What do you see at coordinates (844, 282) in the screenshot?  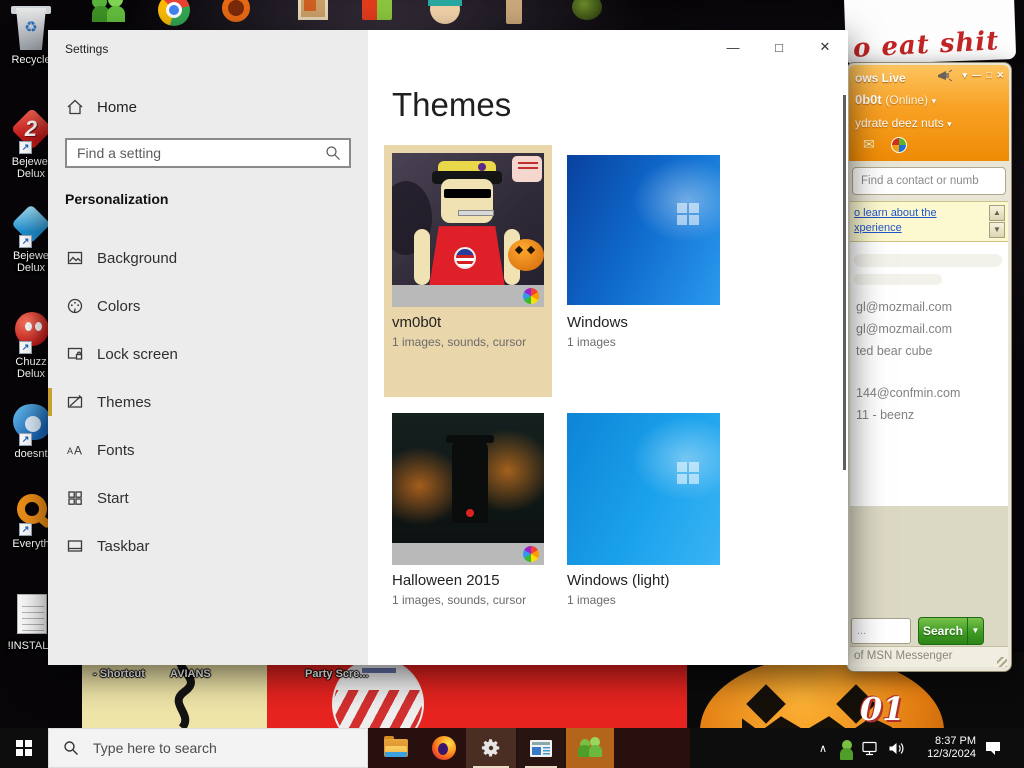 I see `scrollbar` at bounding box center [844, 282].